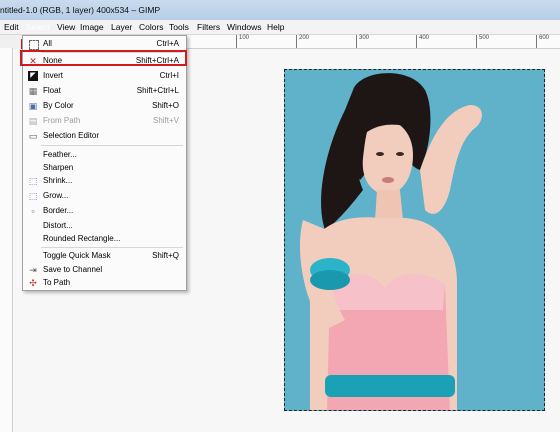  What do you see at coordinates (165, 120) in the screenshot?
I see `menu-item-shortcut: Shift+V` at bounding box center [165, 120].